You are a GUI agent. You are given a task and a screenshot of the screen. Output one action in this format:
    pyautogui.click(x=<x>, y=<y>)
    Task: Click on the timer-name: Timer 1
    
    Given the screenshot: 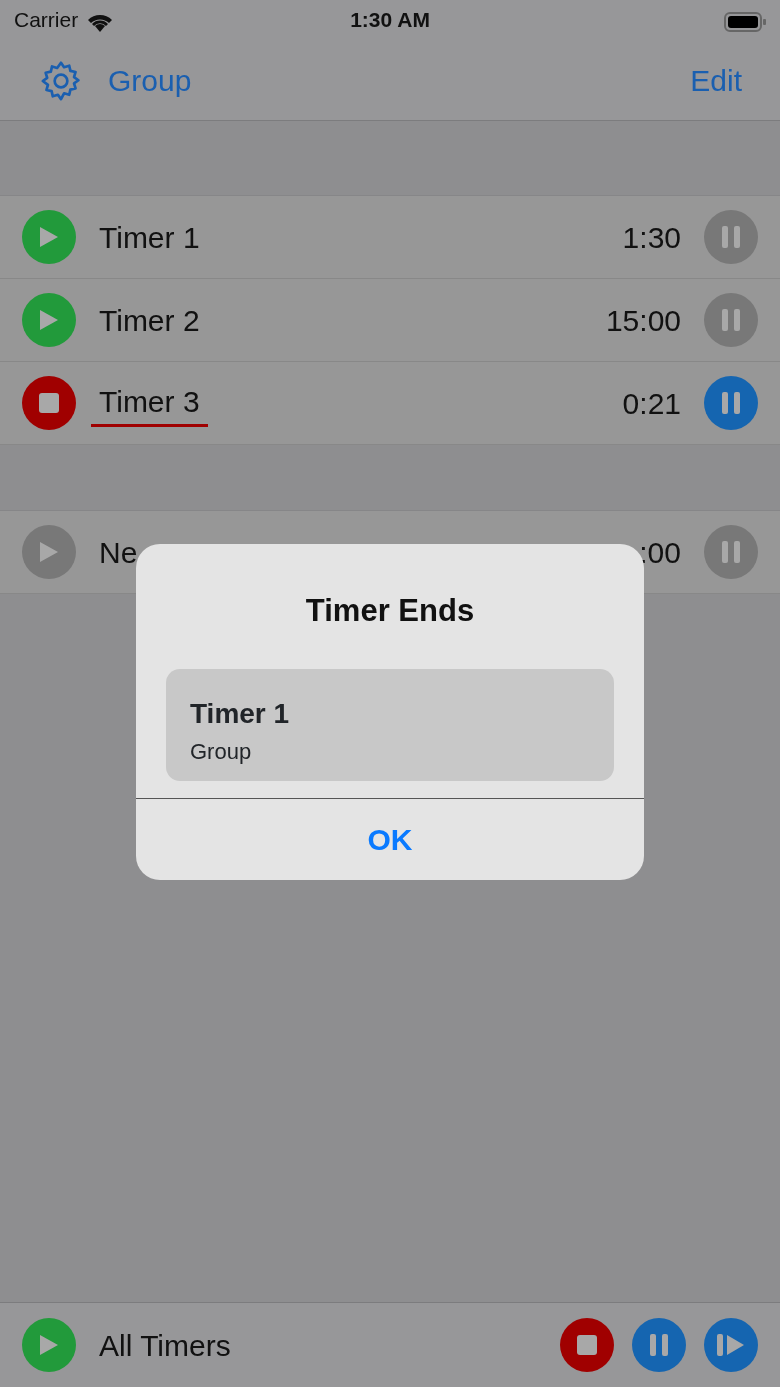 What is the action you would take?
    pyautogui.click(x=149, y=237)
    